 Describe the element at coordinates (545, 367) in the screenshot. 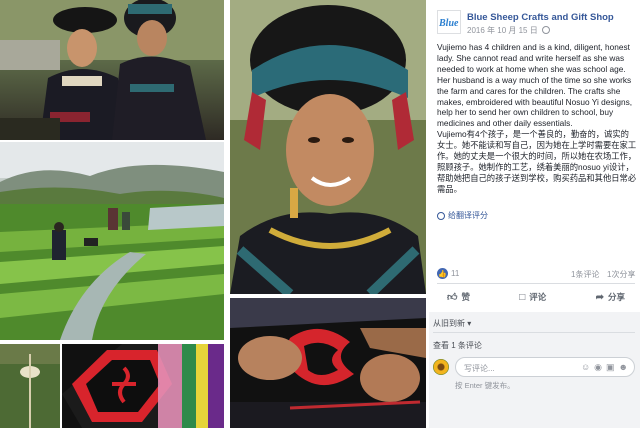

I see `comment-input: 写评论... ☺ ◉ ▣ ☻` at that location.